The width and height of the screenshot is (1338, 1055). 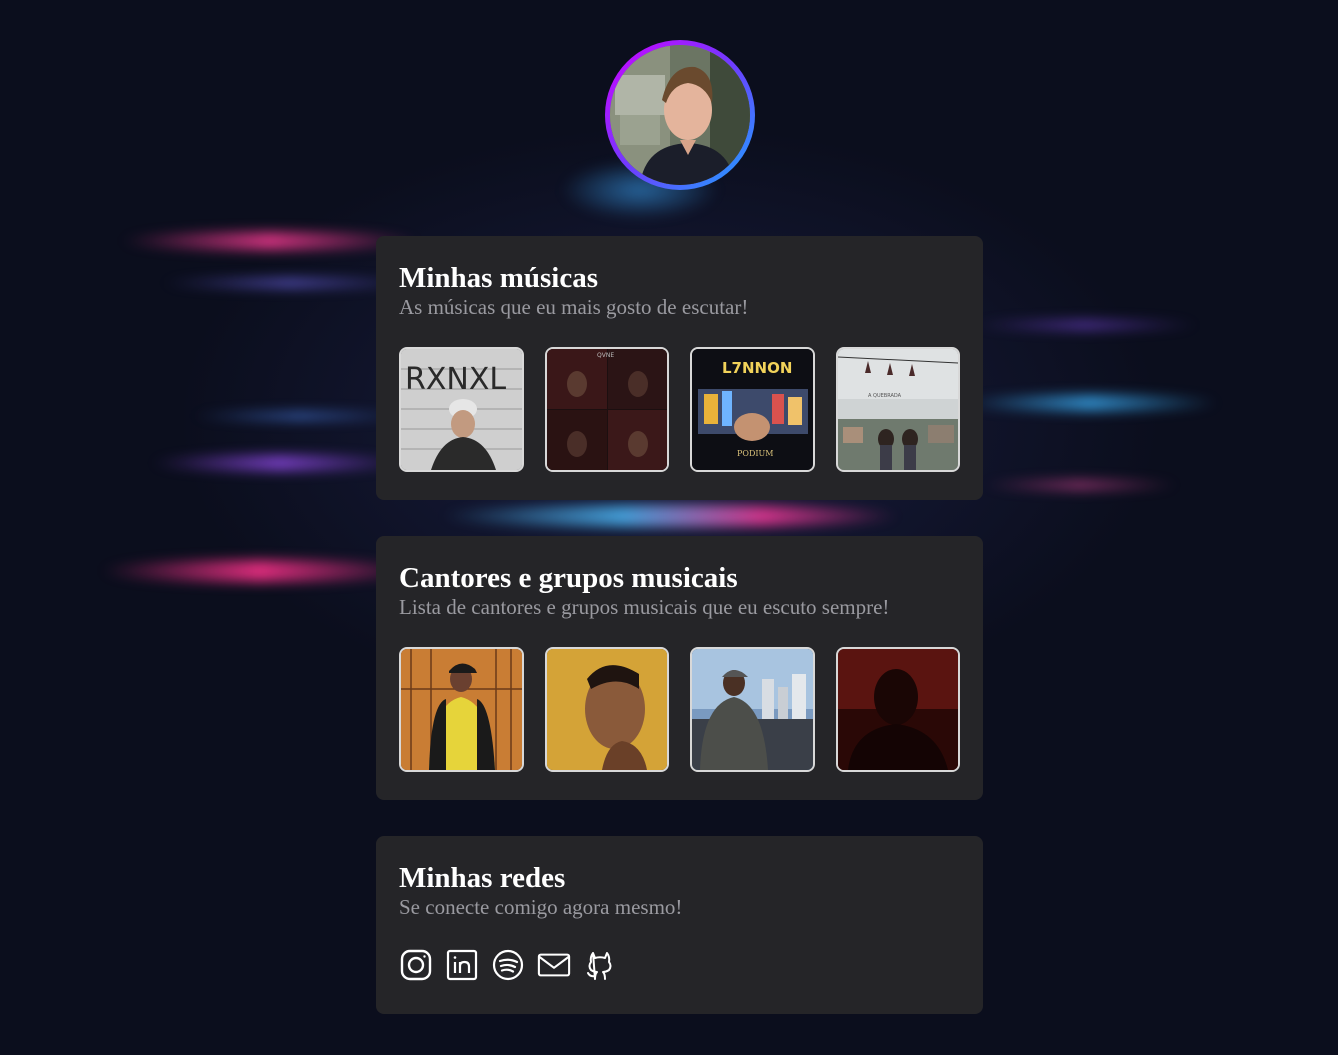 I want to click on album-cover: A QUEBRADA, so click(x=897, y=409).